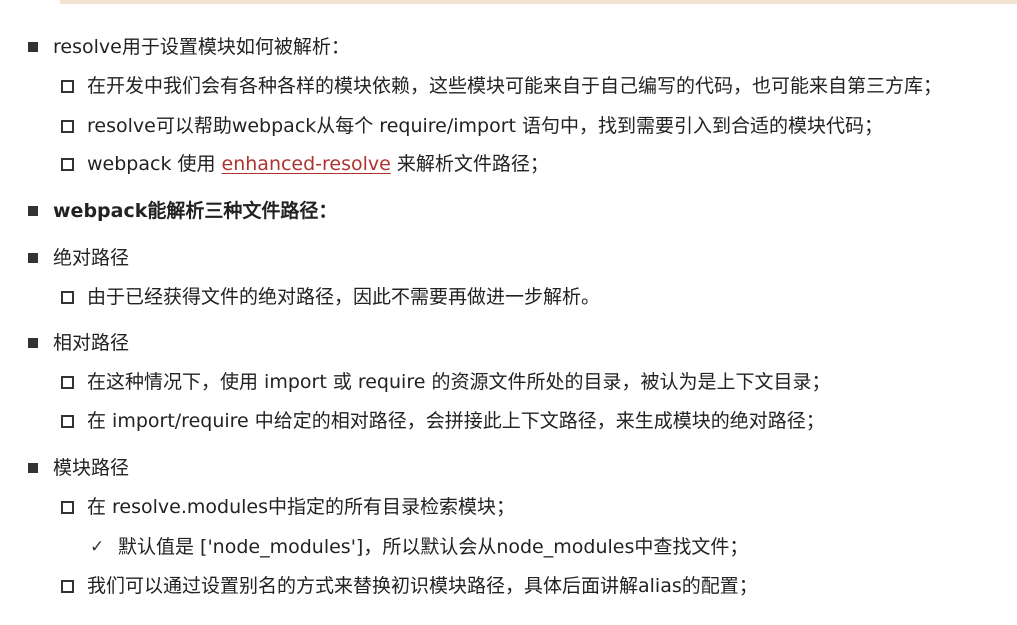 The height and width of the screenshot is (625, 1017). I want to click on checkmark-icon: ✓, so click(97, 547).